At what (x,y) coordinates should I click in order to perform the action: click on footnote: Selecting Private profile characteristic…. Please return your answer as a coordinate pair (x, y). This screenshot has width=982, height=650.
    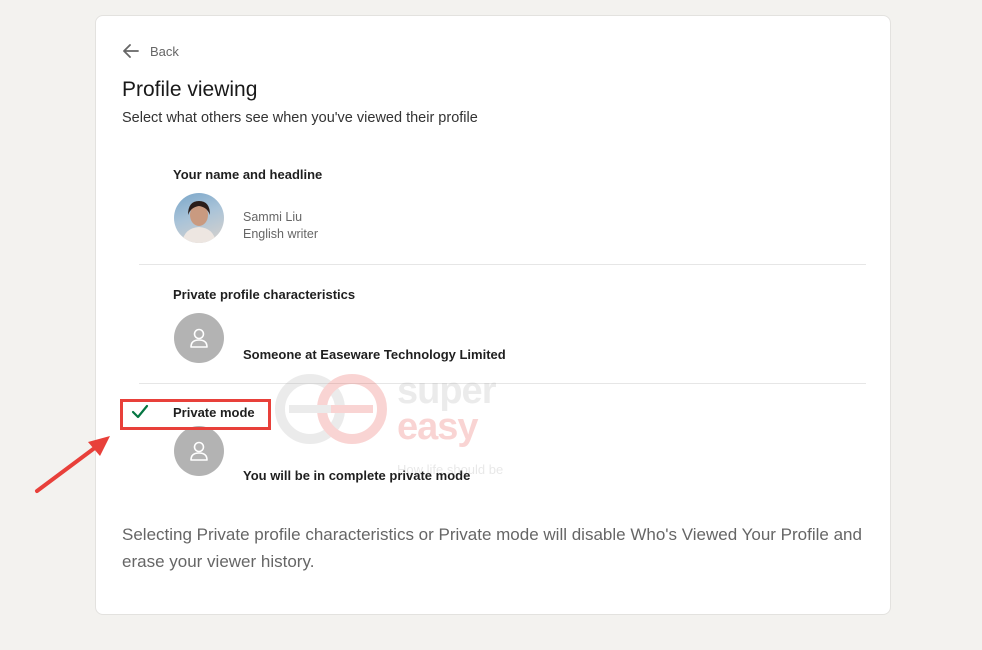
    Looking at the image, I should click on (492, 548).